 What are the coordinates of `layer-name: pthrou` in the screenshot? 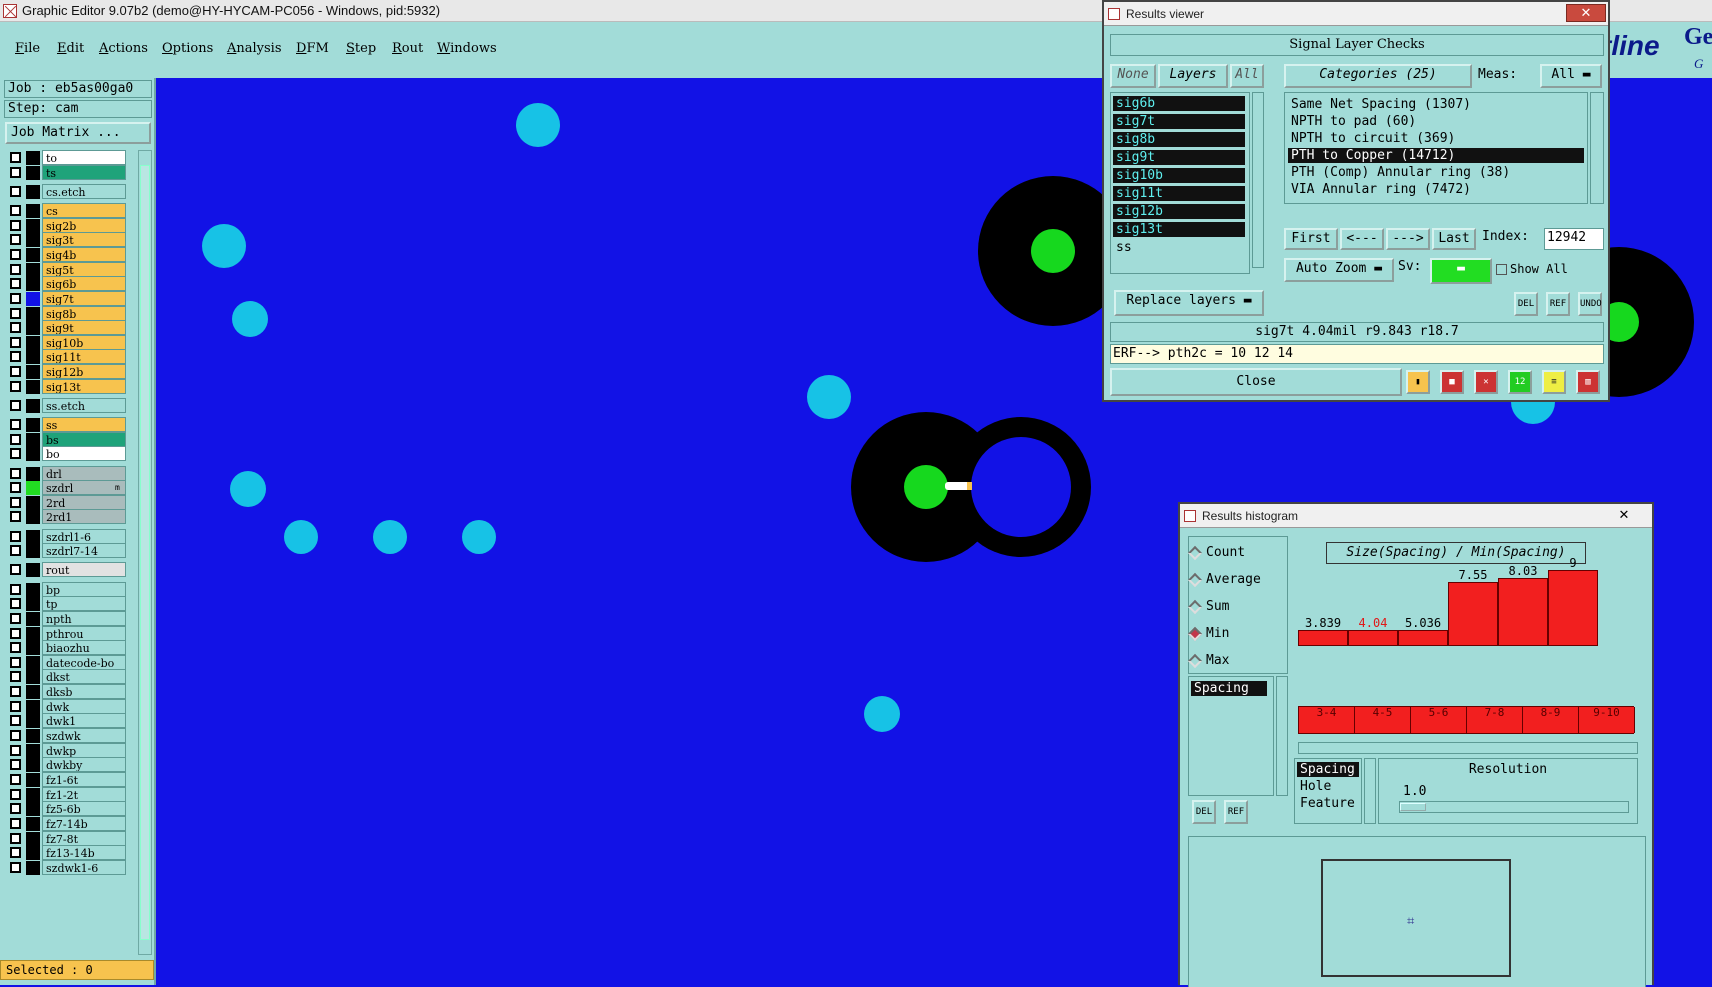 It's located at (84, 633).